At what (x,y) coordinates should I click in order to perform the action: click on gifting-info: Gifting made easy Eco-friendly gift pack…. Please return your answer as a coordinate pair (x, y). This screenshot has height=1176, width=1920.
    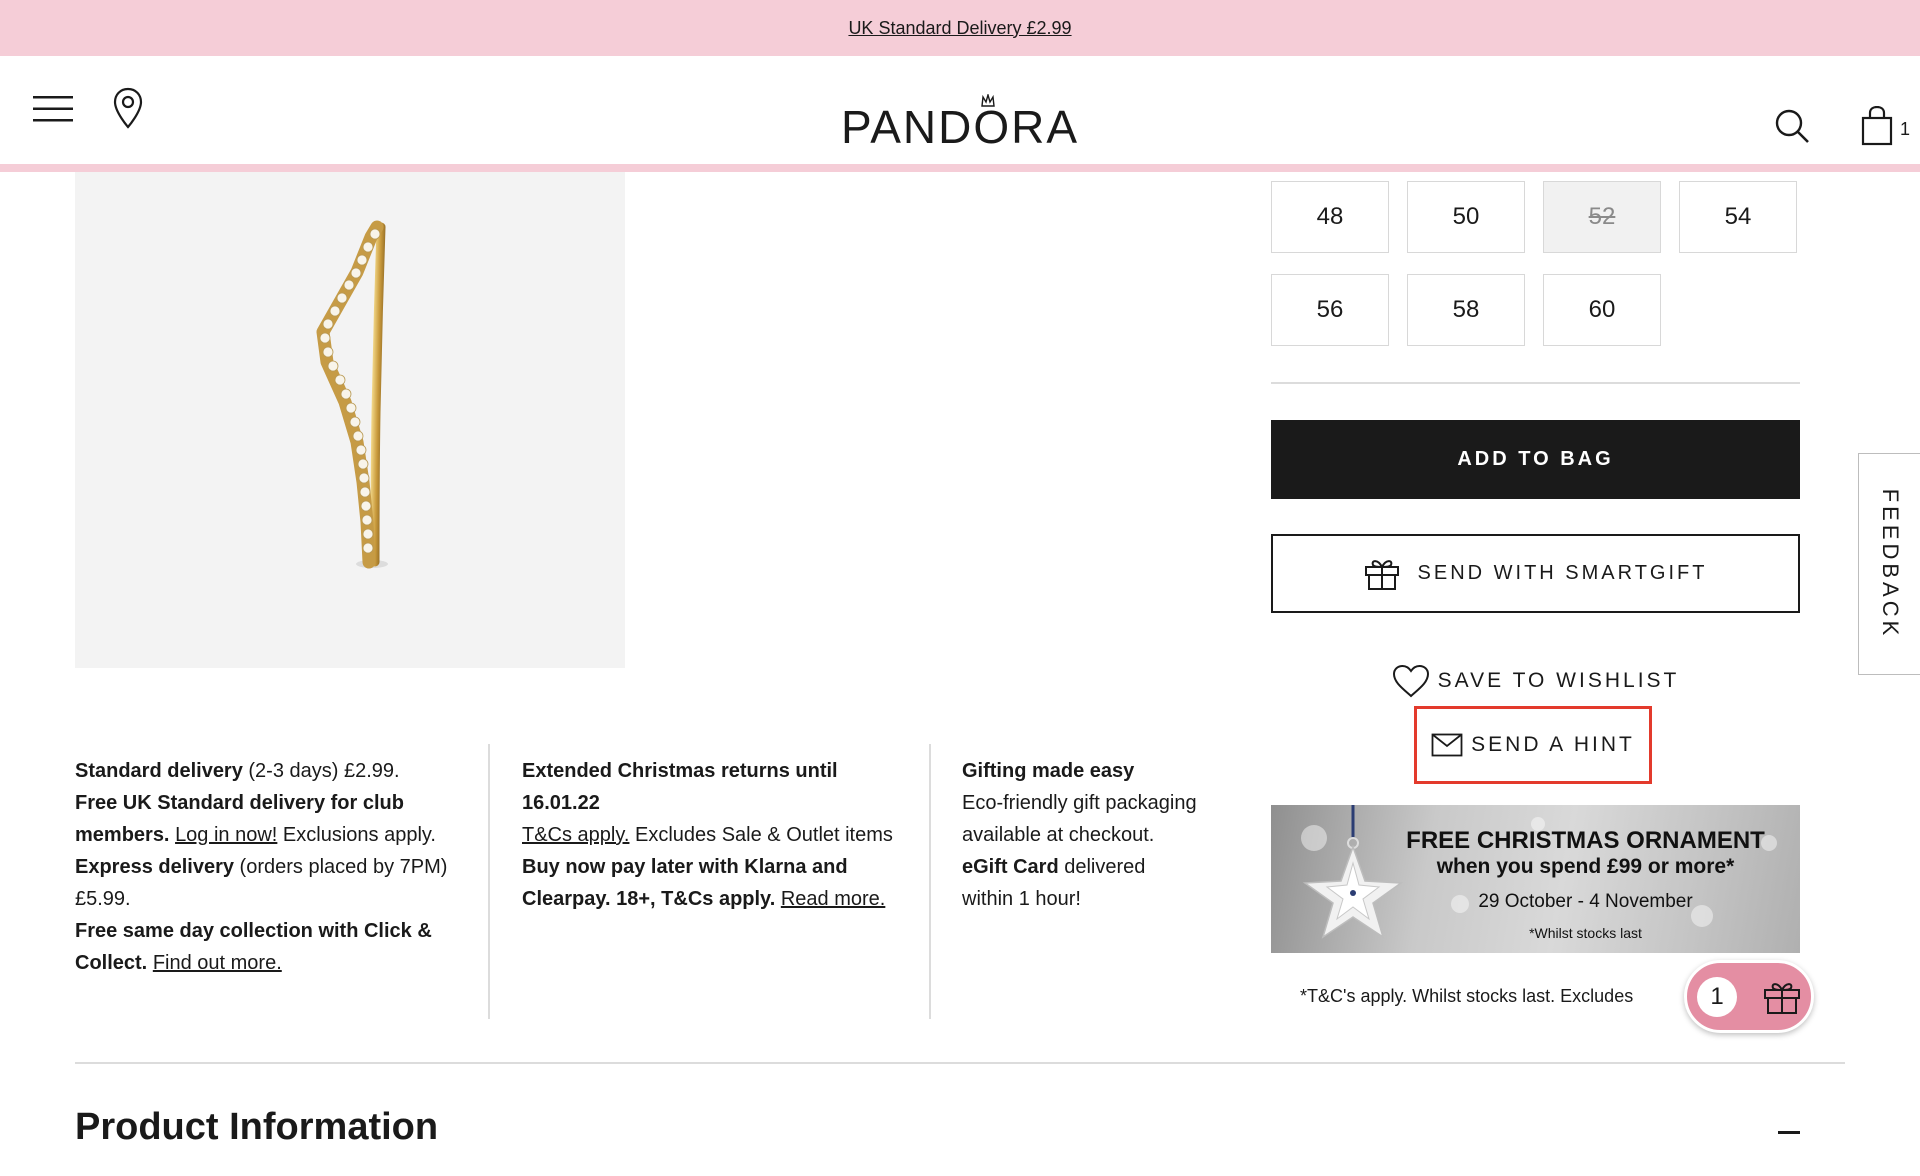
    Looking at the image, I should click on (1079, 835).